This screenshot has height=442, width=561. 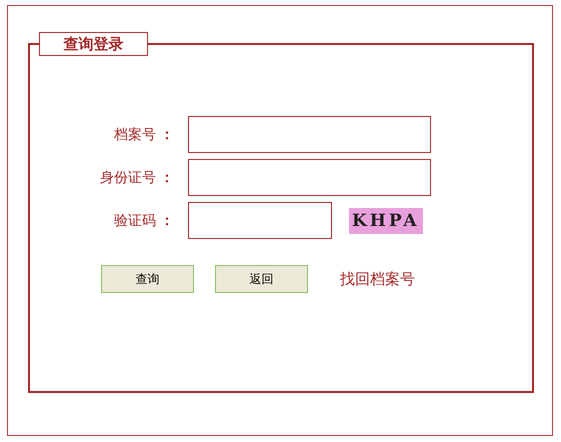 What do you see at coordinates (147, 279) in the screenshot?
I see `form-button: 查询` at bounding box center [147, 279].